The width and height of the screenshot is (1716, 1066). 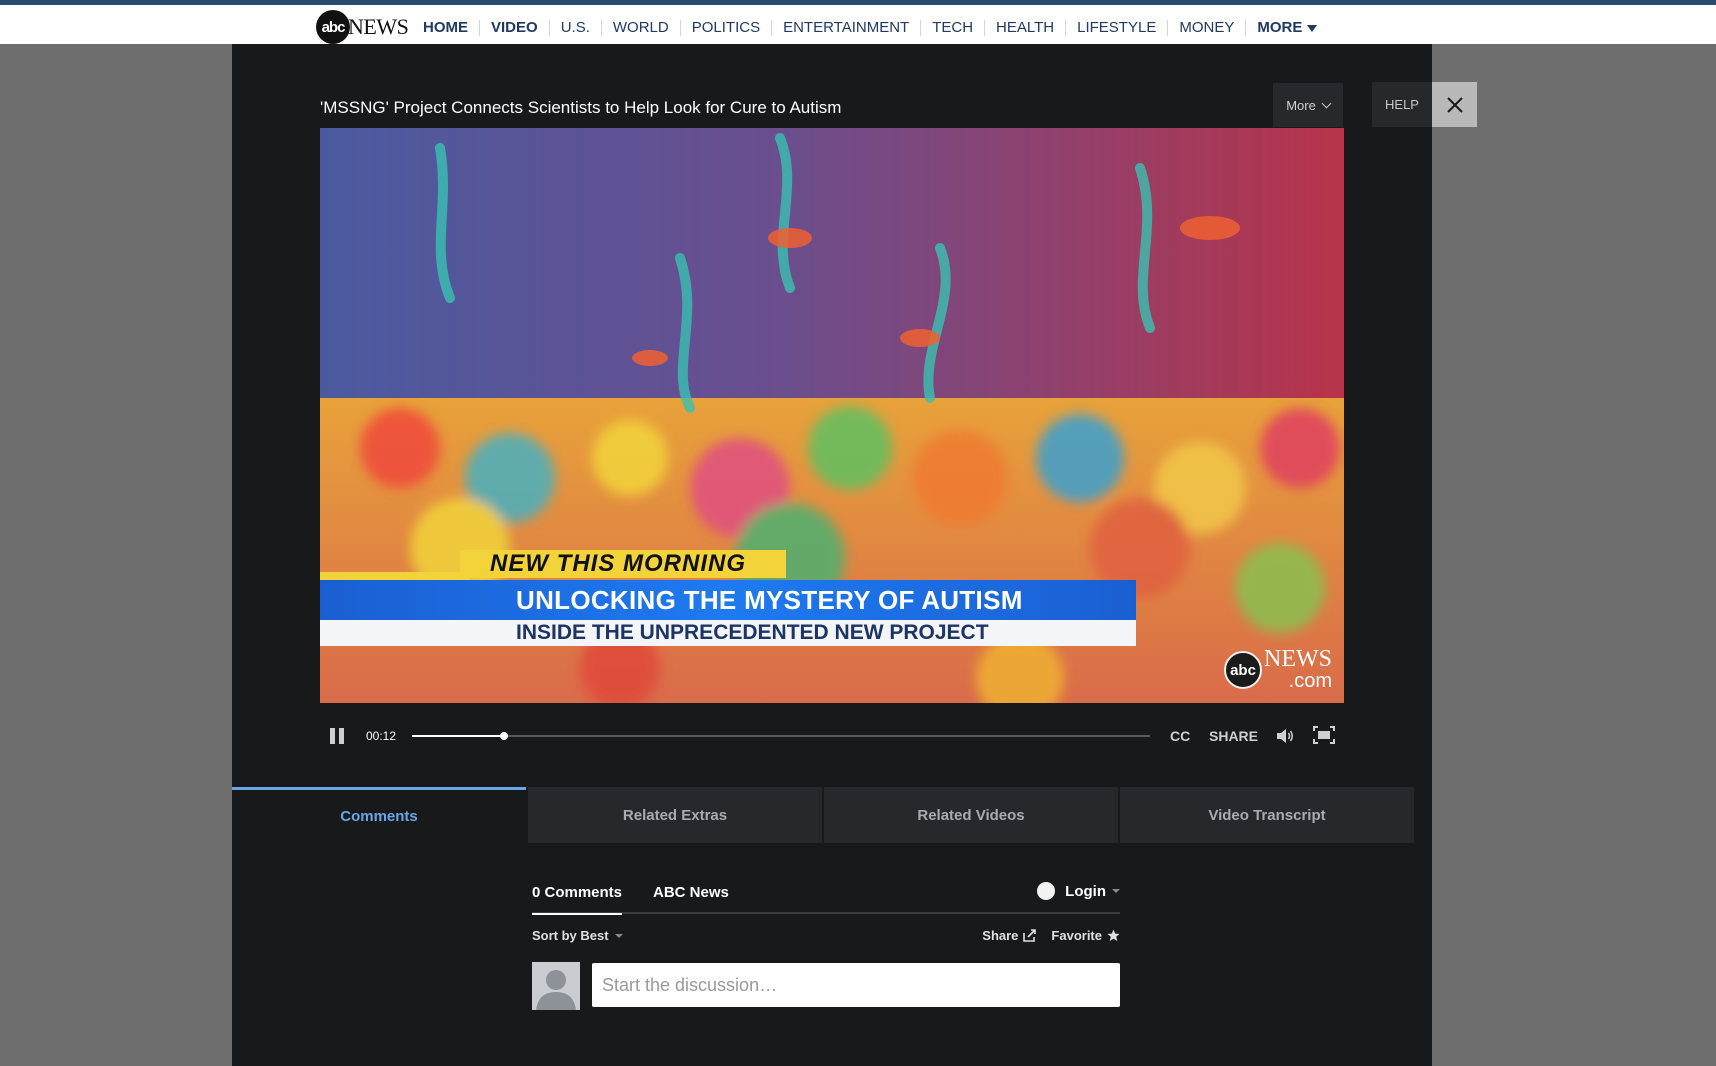 I want to click on start-discussion-input, so click(x=856, y=985).